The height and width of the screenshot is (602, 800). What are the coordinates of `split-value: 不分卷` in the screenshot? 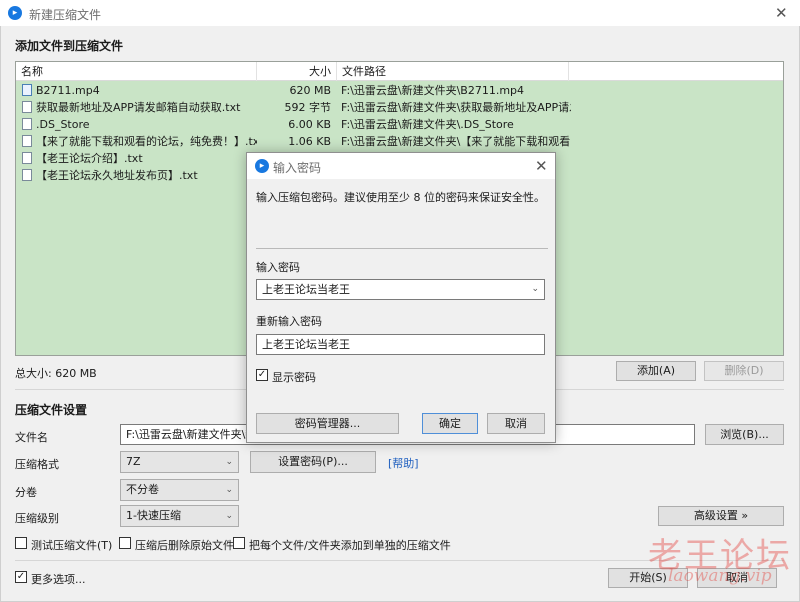 It's located at (142, 489).